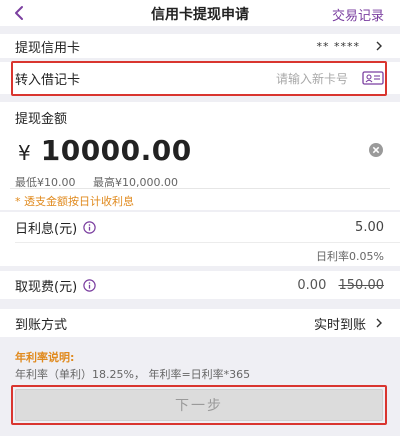  Describe the element at coordinates (24, 153) in the screenshot. I see `currency-symbol: ¥` at that location.